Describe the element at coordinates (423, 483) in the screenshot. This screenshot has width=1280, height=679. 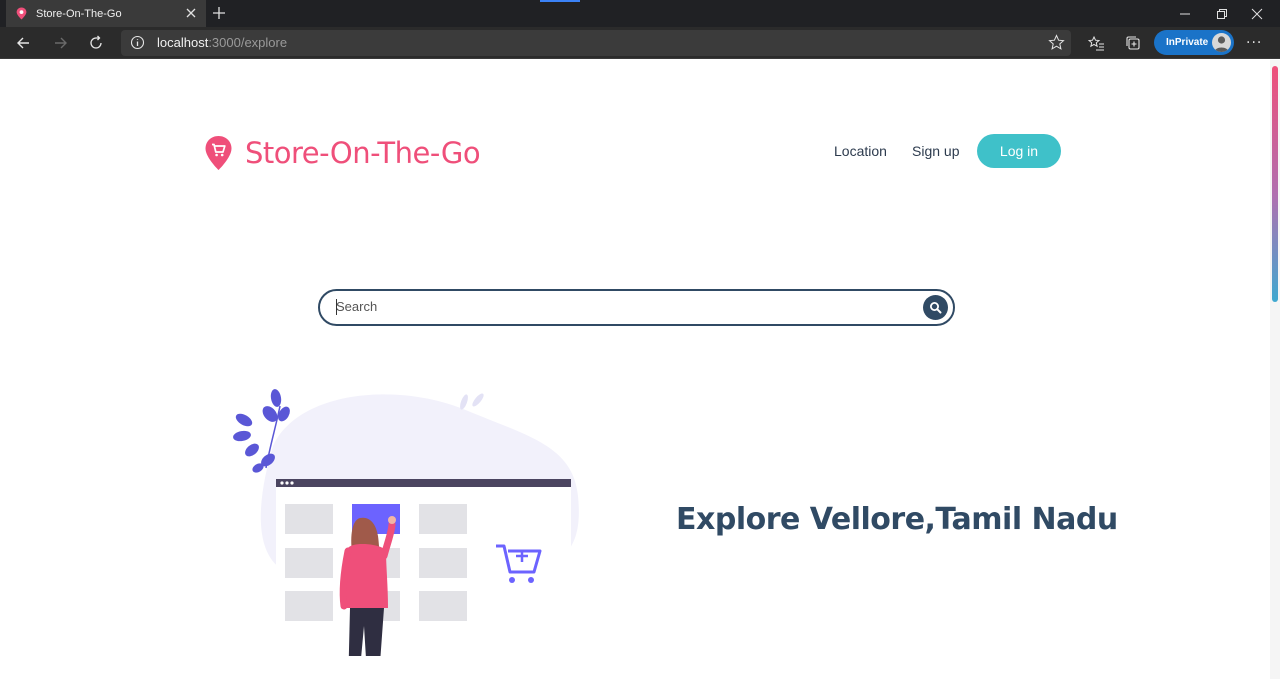
I see `illustration-window-bar` at that location.